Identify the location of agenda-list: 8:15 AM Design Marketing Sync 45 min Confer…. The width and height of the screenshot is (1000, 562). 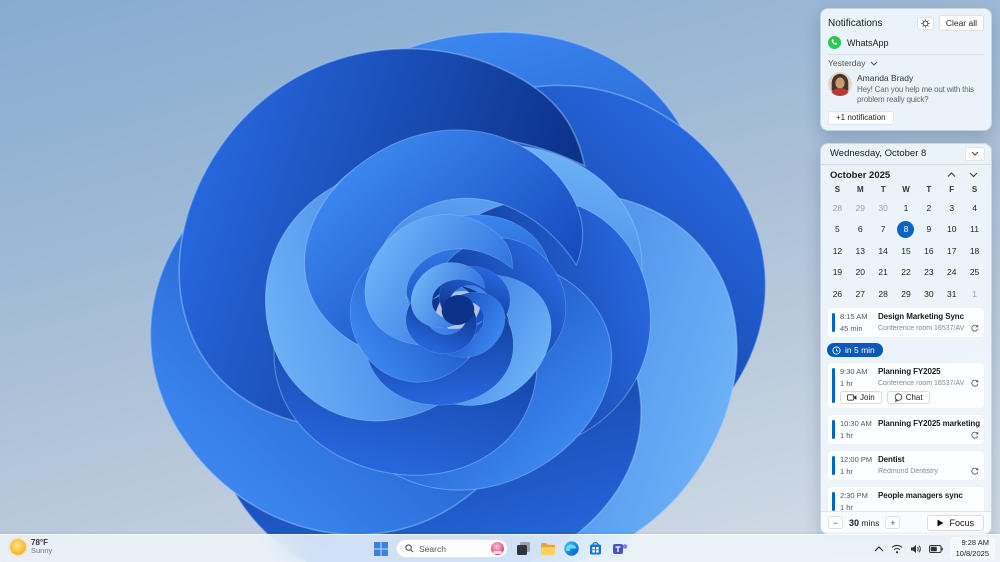
(906, 407).